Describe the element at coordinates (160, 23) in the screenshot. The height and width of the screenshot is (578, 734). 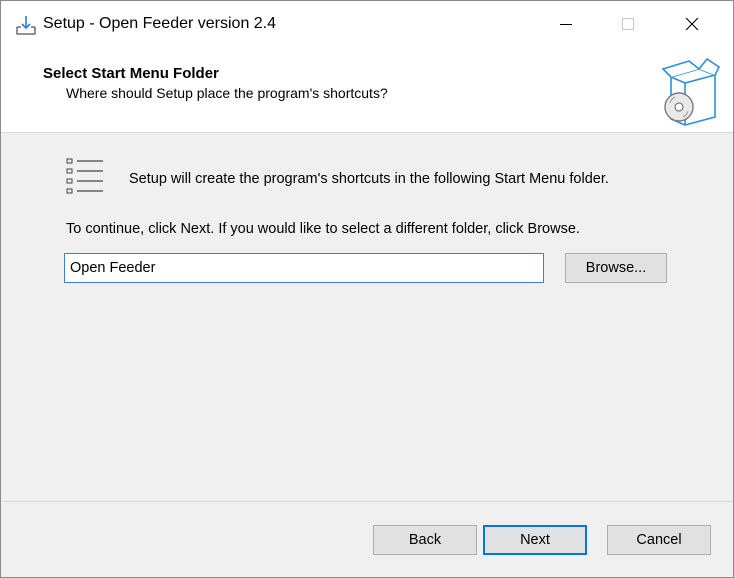
I see `window-title: Setup - Open Feeder version 2.4` at that location.